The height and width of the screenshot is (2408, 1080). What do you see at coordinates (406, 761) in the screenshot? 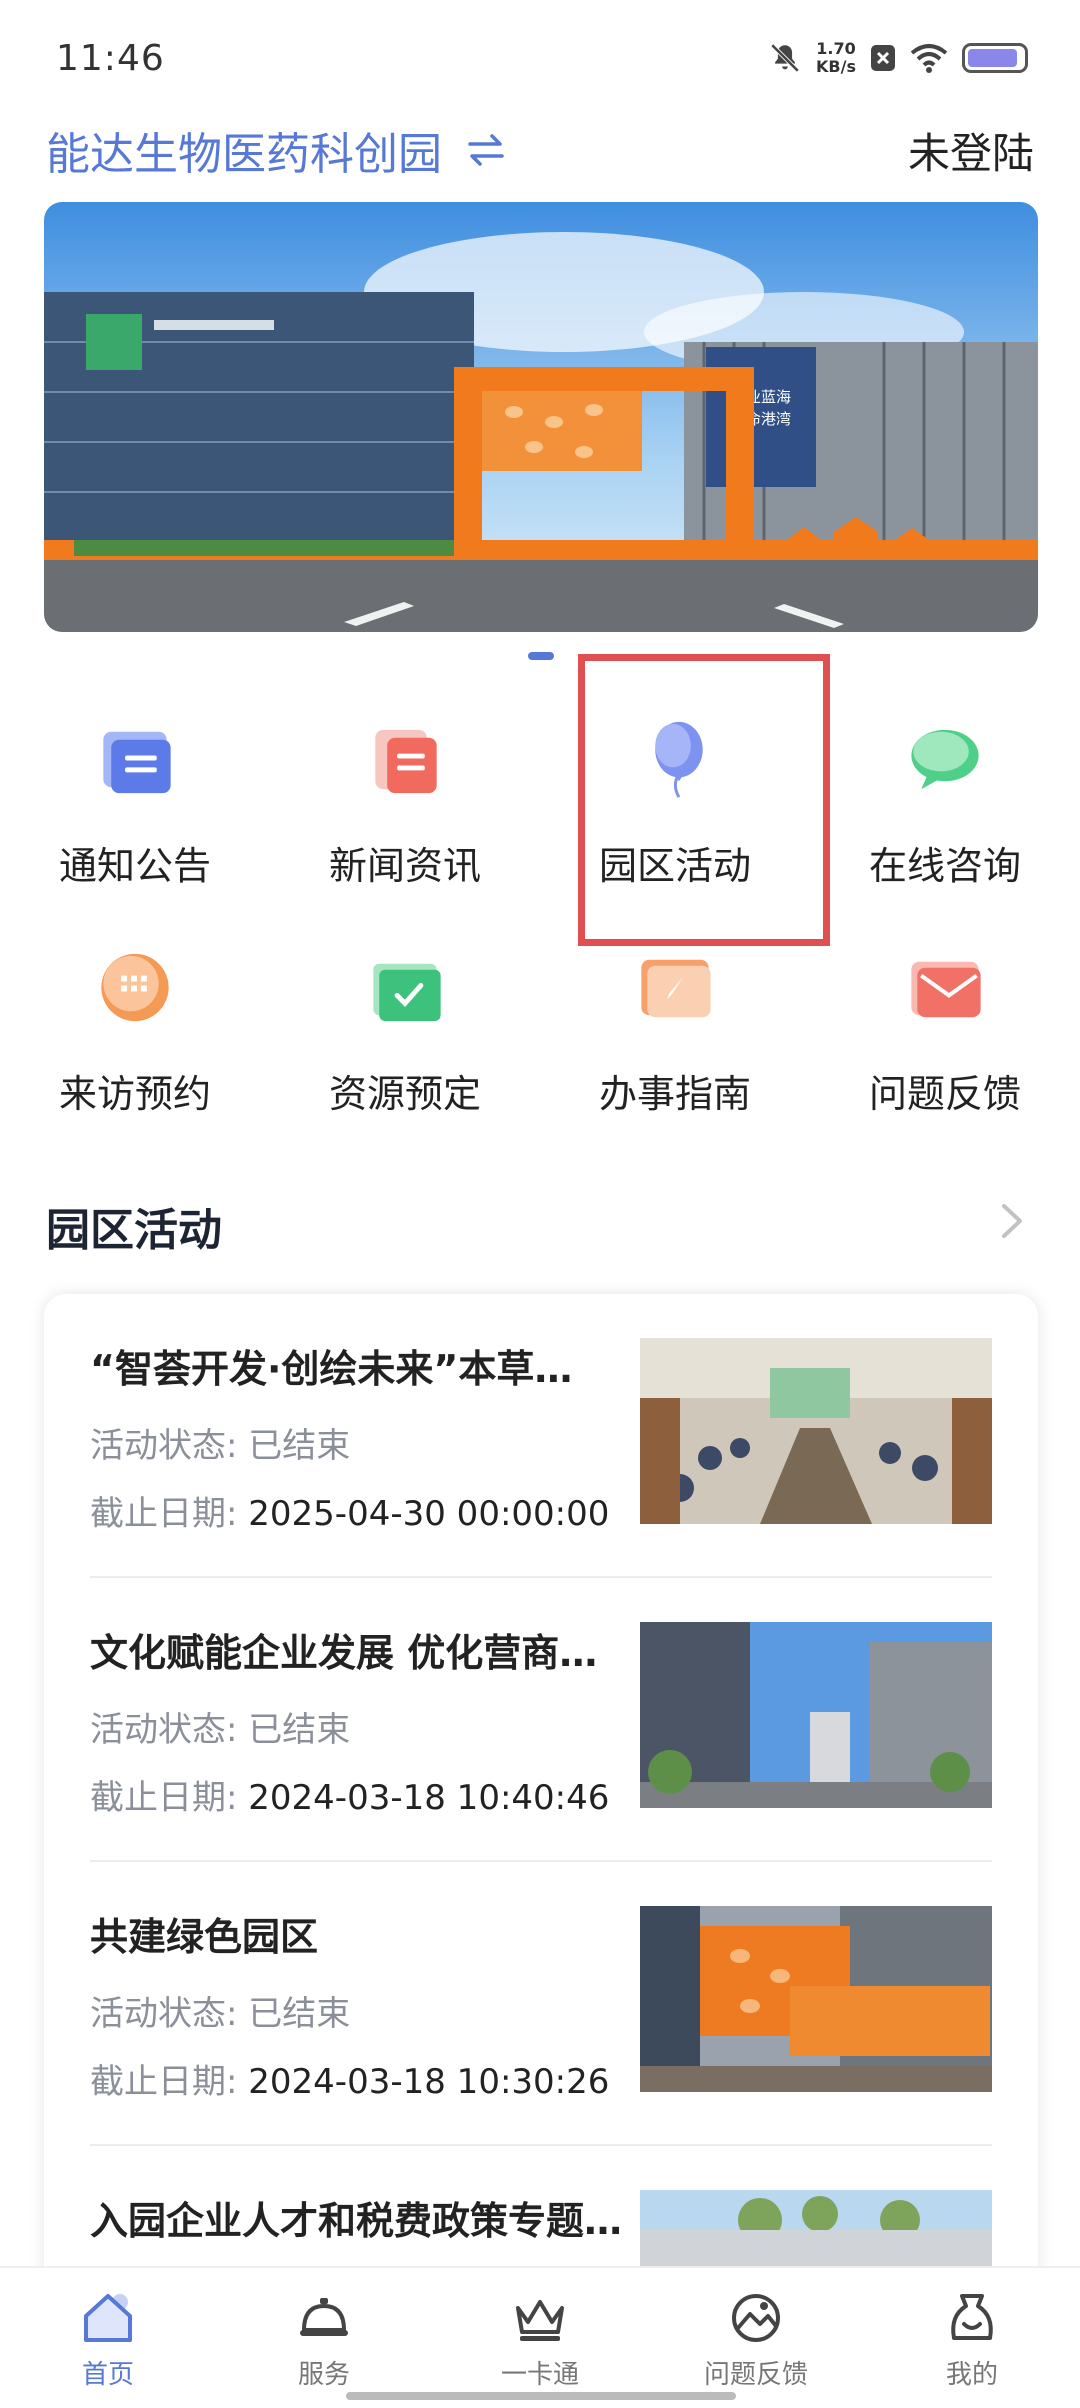
I see `news-icon` at bounding box center [406, 761].